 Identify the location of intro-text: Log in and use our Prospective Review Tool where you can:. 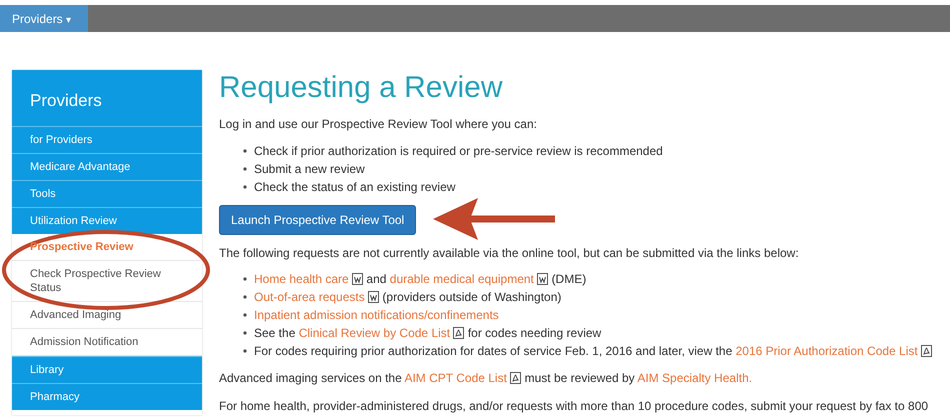
(378, 124).